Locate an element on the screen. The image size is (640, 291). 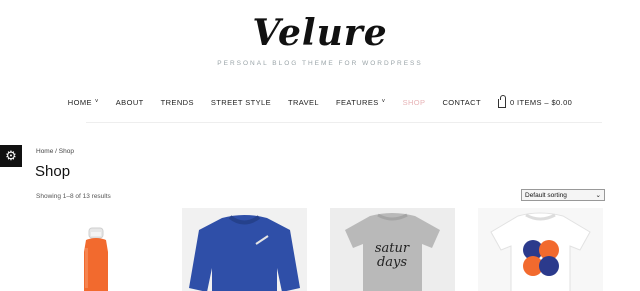
nav-item-label: ABOUT is located at coordinates (129, 102).